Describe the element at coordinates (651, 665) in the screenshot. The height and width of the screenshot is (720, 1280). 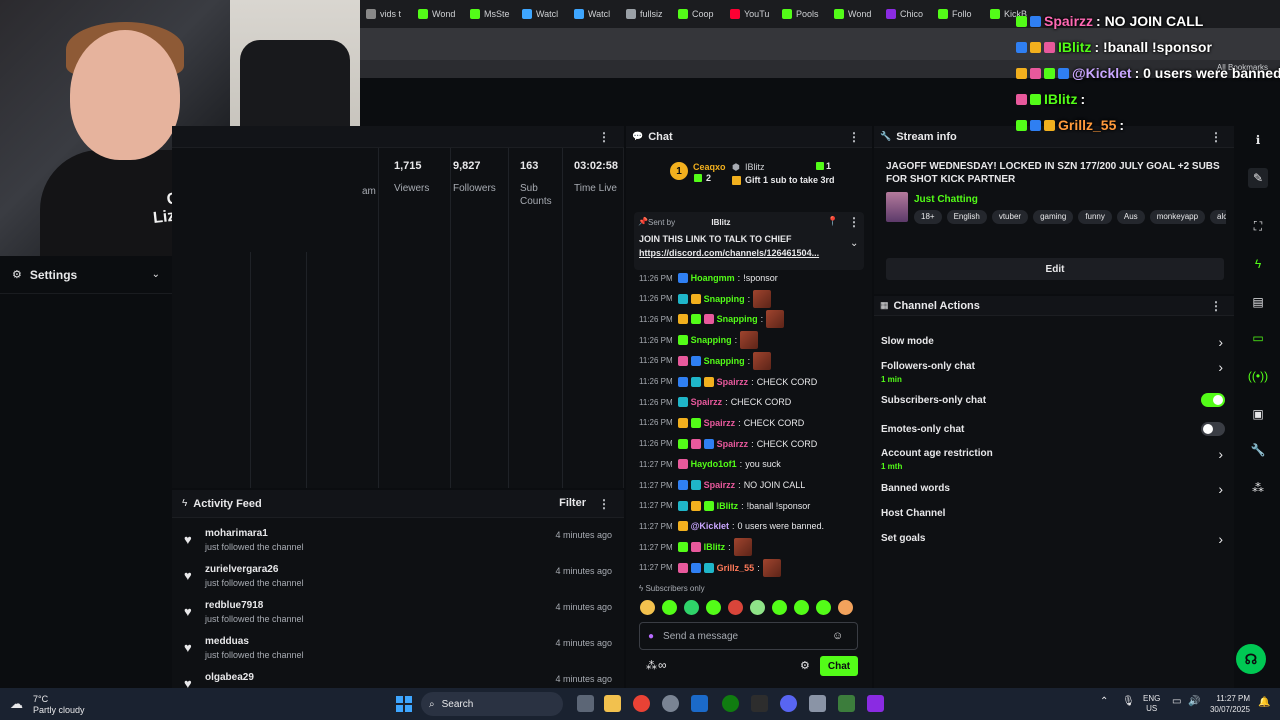
I see `chat-tools-icon: ⁂` at that location.